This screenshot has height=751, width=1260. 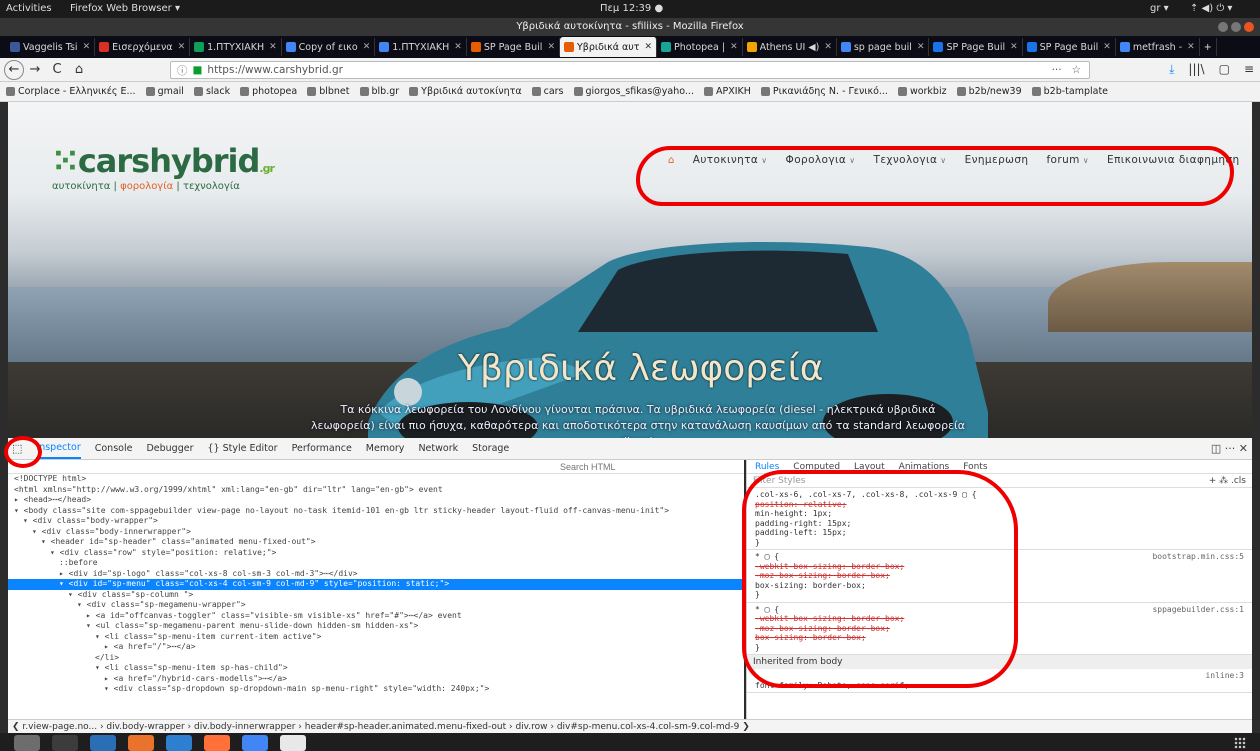 What do you see at coordinates (376, 521) in the screenshot?
I see `markup-node: ▾ <div class="body-wrapper">` at bounding box center [376, 521].